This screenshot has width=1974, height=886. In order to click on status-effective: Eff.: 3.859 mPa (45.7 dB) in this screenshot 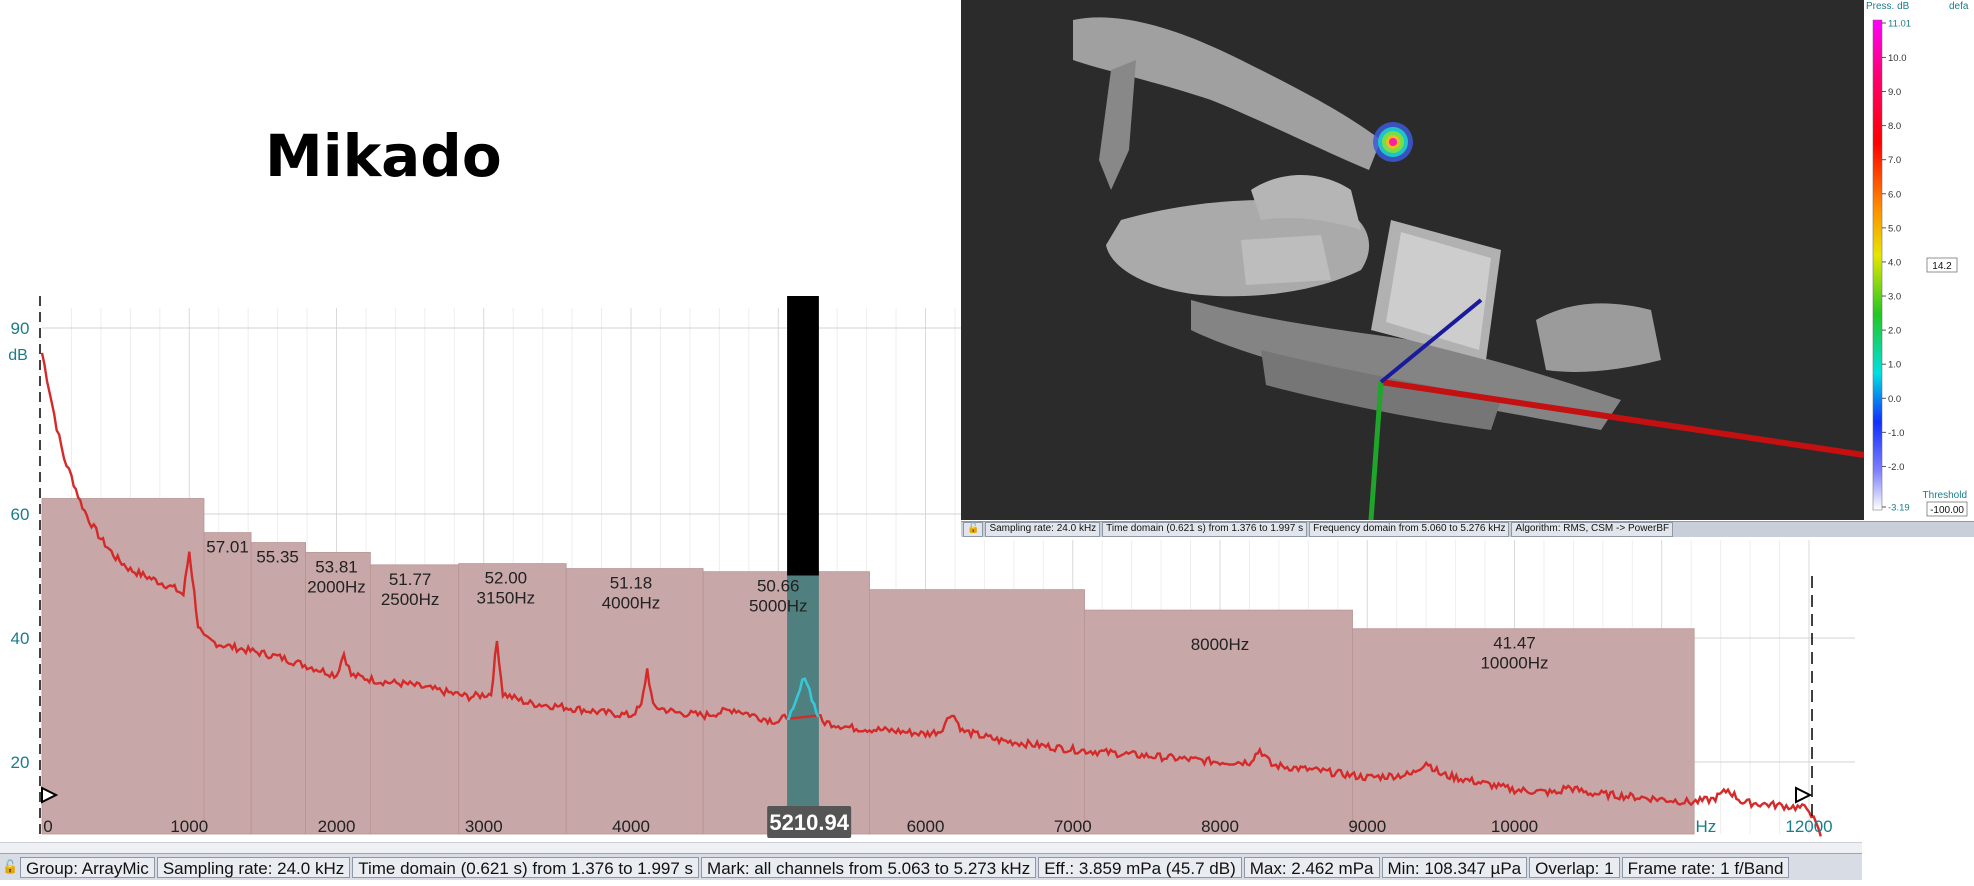, I will do `click(1140, 867)`.